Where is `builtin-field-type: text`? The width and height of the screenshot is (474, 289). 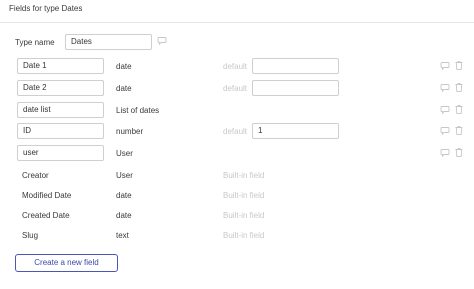
builtin-field-type: text is located at coordinates (122, 235).